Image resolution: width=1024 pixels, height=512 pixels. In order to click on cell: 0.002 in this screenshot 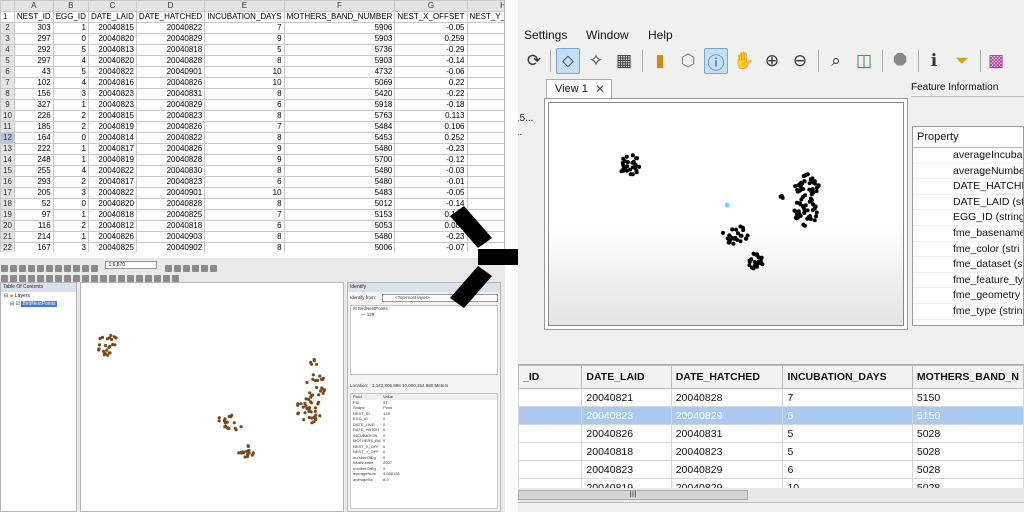, I will do `click(485, 182)`.